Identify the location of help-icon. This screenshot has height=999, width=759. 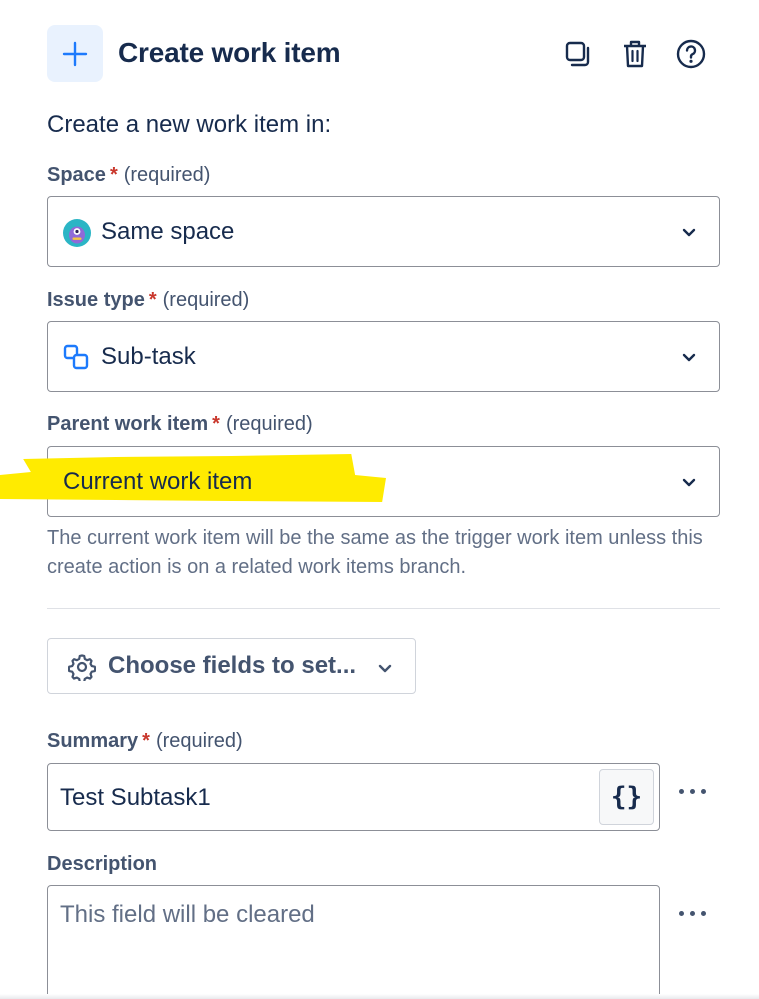
(691, 54).